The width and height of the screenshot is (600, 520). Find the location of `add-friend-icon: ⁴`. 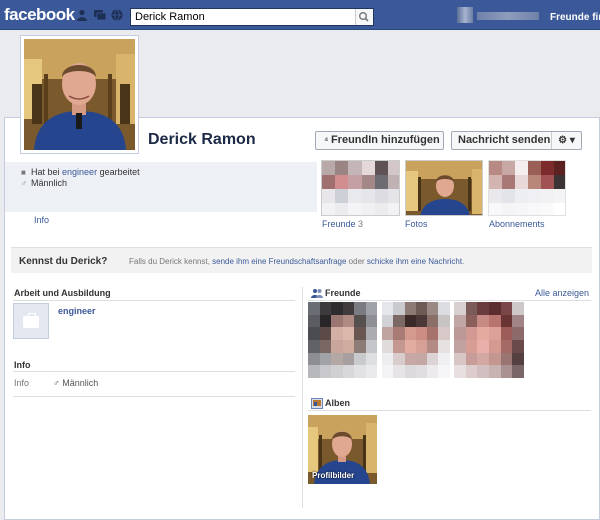

add-friend-icon: ⁴ is located at coordinates (327, 140).